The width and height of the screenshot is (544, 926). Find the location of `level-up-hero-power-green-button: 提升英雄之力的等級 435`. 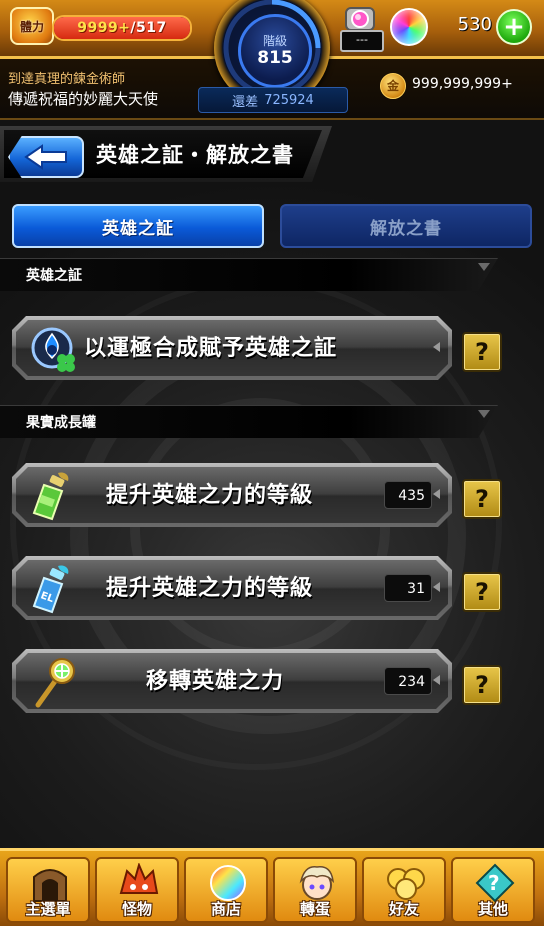

level-up-hero-power-green-button: 提升英雄之力的等級 435 is located at coordinates (232, 495).